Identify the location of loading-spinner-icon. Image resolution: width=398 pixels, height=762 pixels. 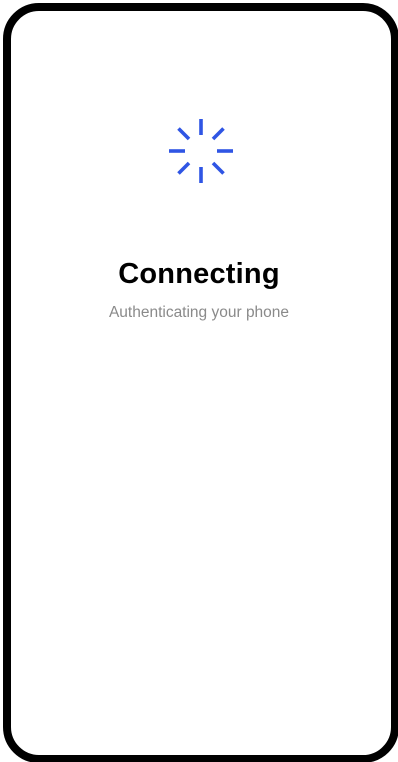
(201, 151).